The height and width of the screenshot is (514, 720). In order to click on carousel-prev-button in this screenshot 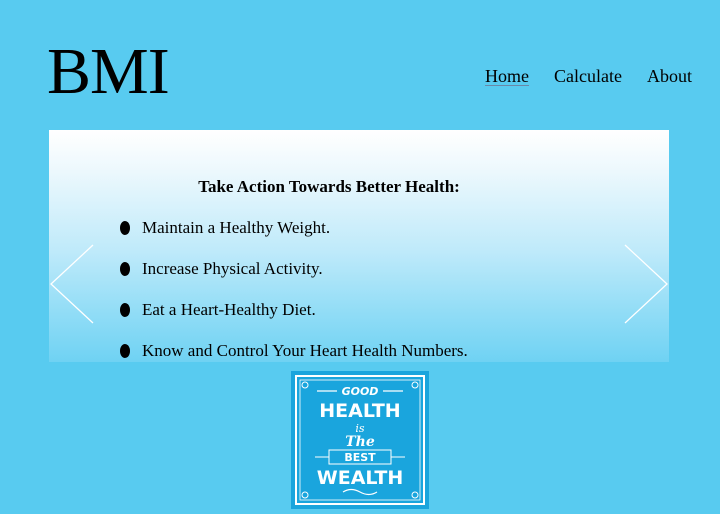, I will do `click(72, 284)`.